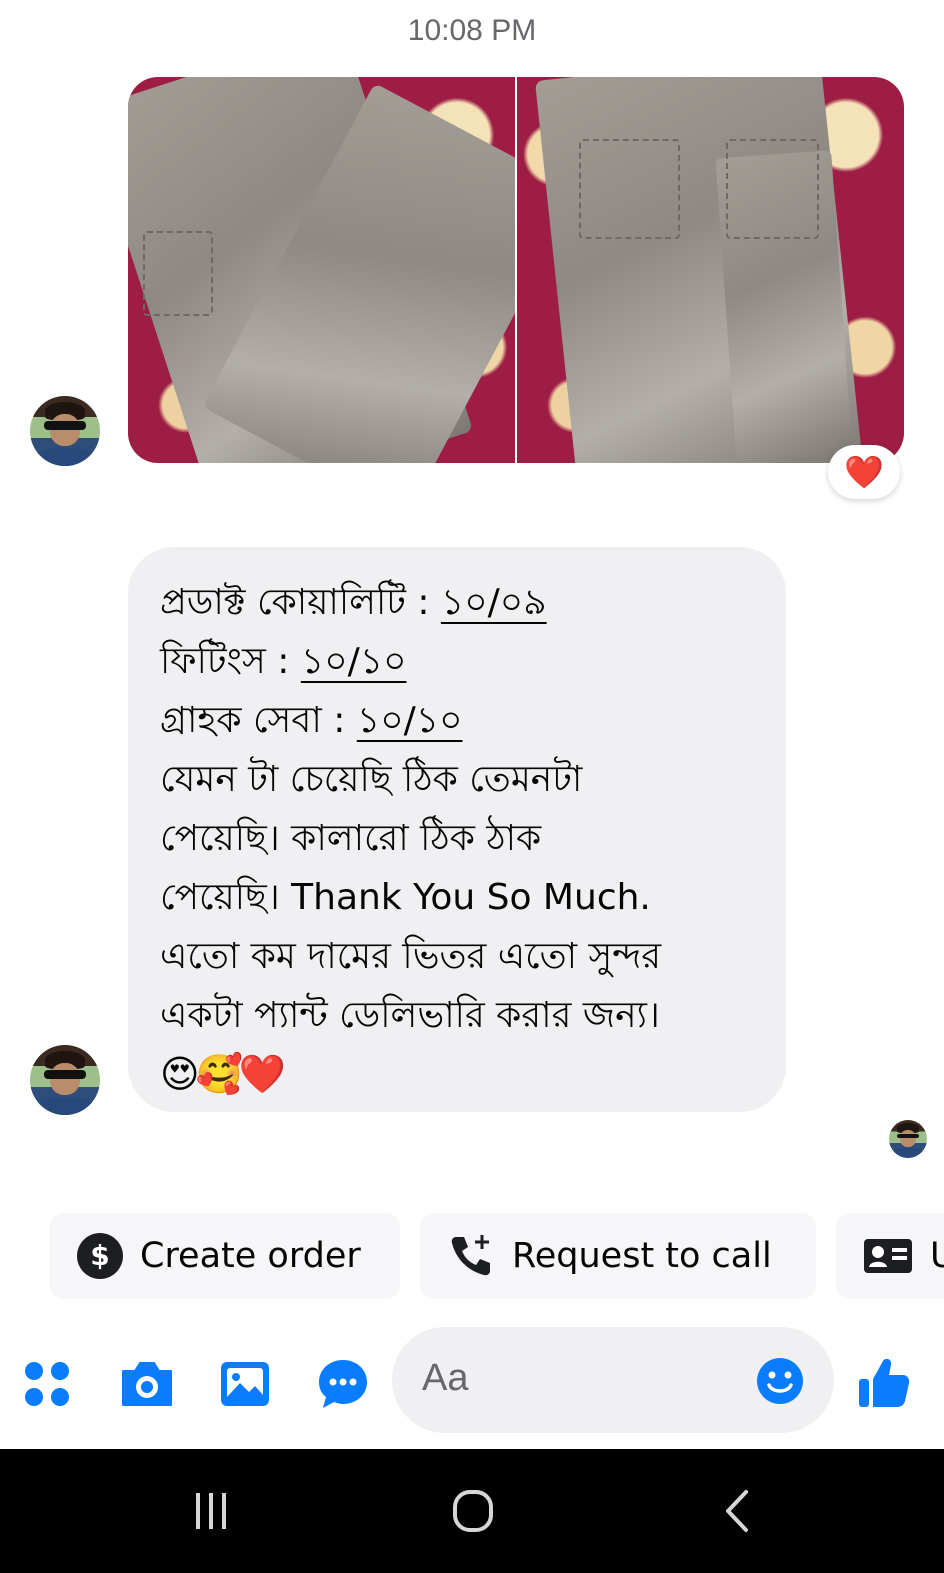  I want to click on message-composer: Aa, so click(472, 1381).